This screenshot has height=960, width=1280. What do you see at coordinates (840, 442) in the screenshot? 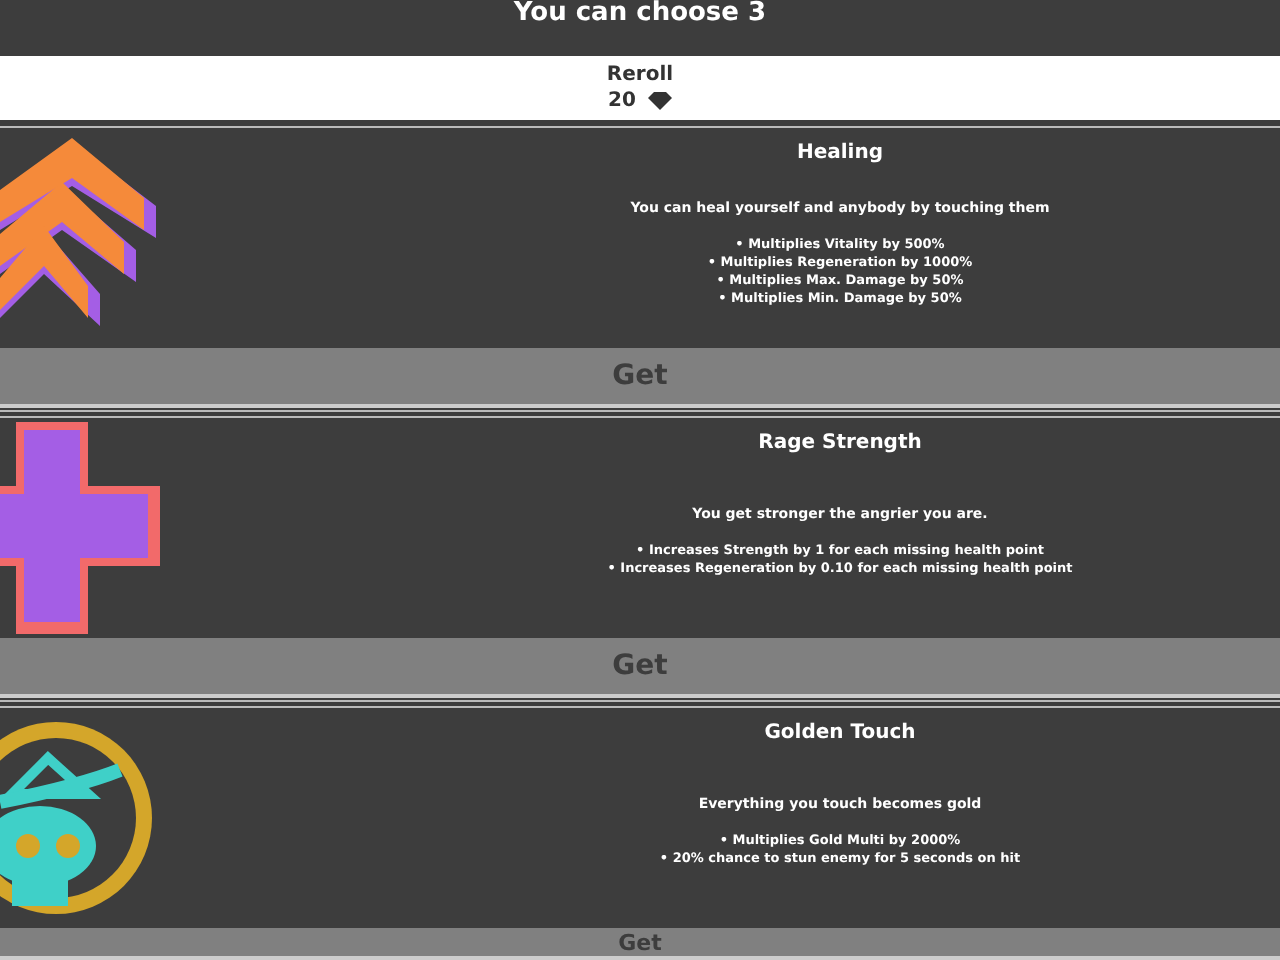
I see `perk-name: Rage Strength` at bounding box center [840, 442].